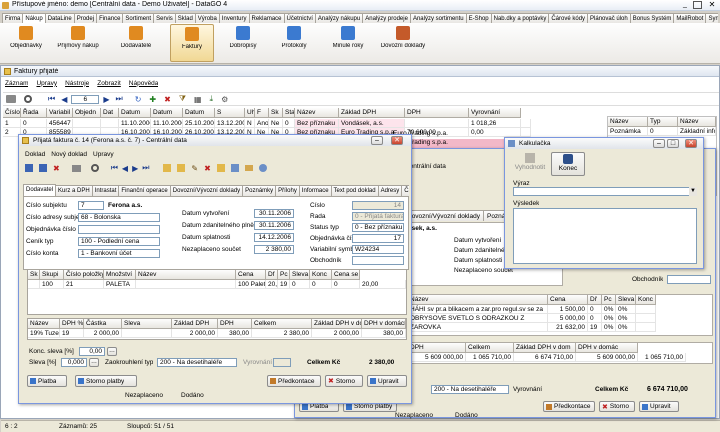 This screenshot has height=432, width=720. I want to click on paste-icon, so click(181, 168).